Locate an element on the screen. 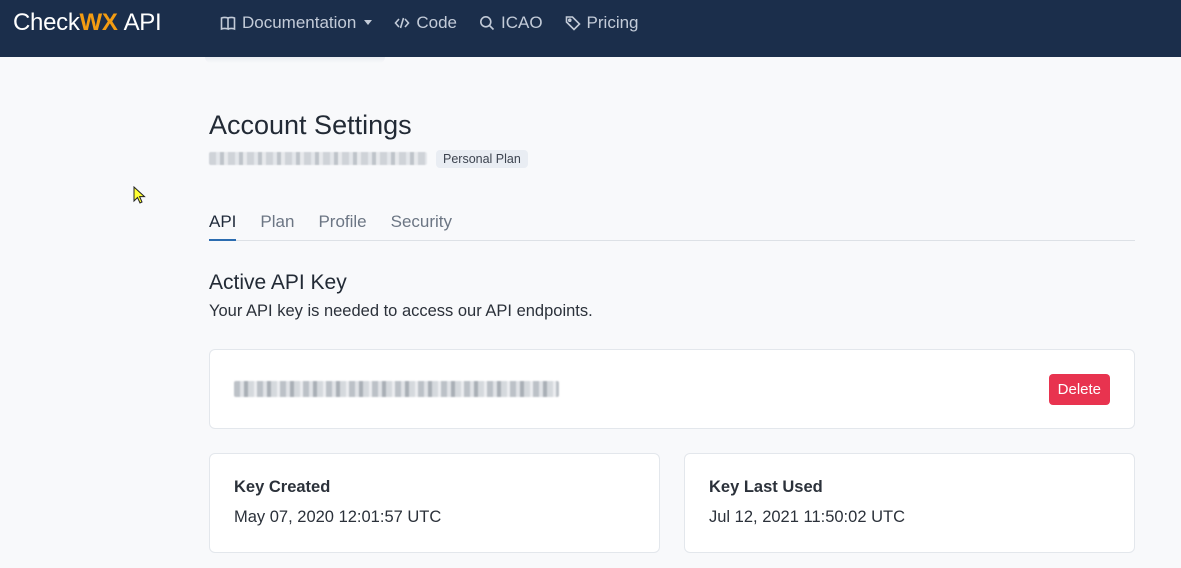 This screenshot has width=1181, height=568. page-title: Account Settings is located at coordinates (310, 125).